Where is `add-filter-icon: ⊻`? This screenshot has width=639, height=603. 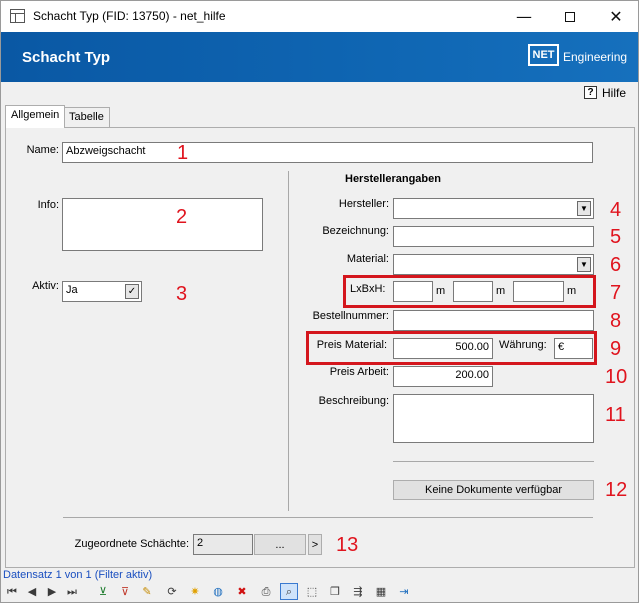 add-filter-icon: ⊻ is located at coordinates (103, 591).